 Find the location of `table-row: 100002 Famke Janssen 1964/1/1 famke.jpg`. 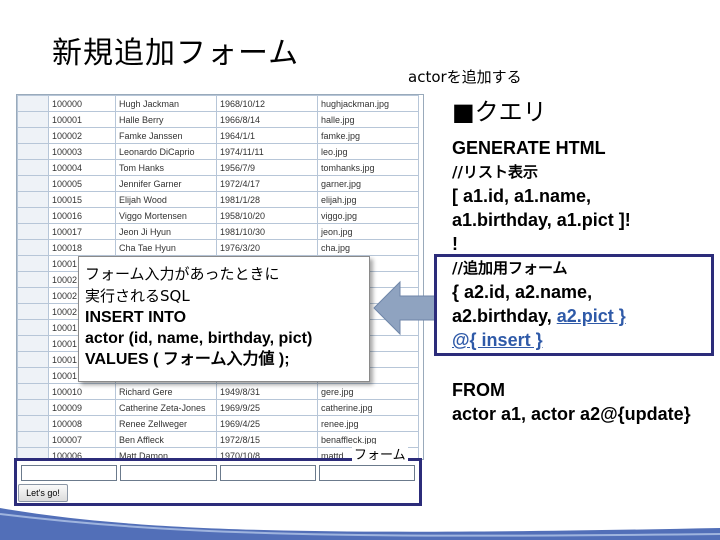

table-row: 100002 Famke Janssen 1964/1/1 famke.jpg is located at coordinates (218, 135).